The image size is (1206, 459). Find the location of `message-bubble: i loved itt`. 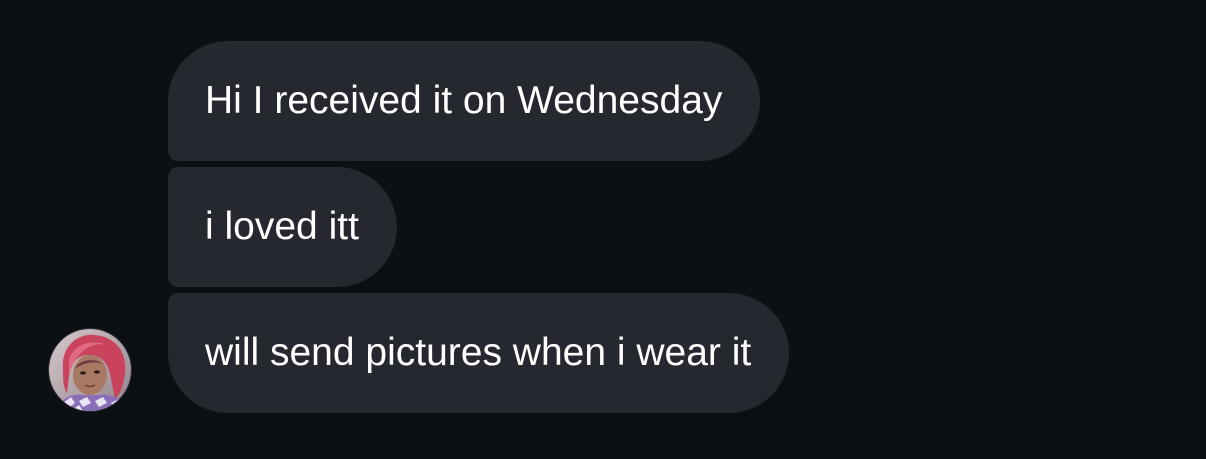

message-bubble: i loved itt is located at coordinates (282, 227).